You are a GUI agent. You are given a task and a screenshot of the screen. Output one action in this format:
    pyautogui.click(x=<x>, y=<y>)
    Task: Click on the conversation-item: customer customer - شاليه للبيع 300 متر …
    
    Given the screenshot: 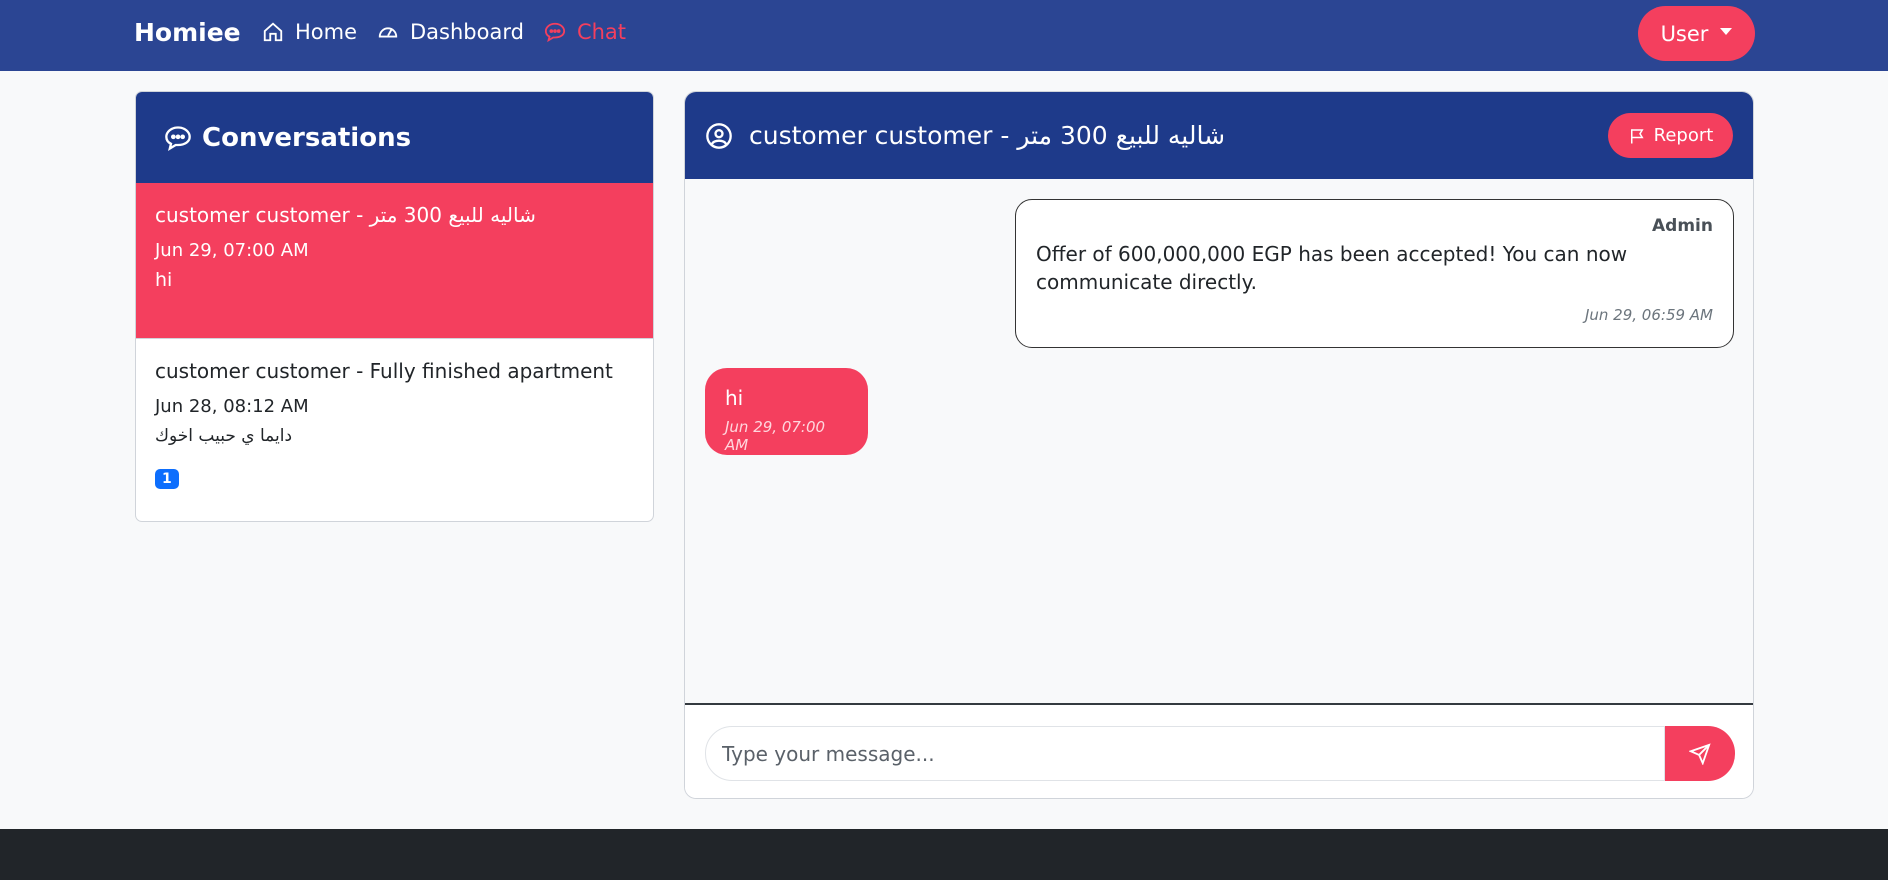 What is the action you would take?
    pyautogui.click(x=394, y=261)
    